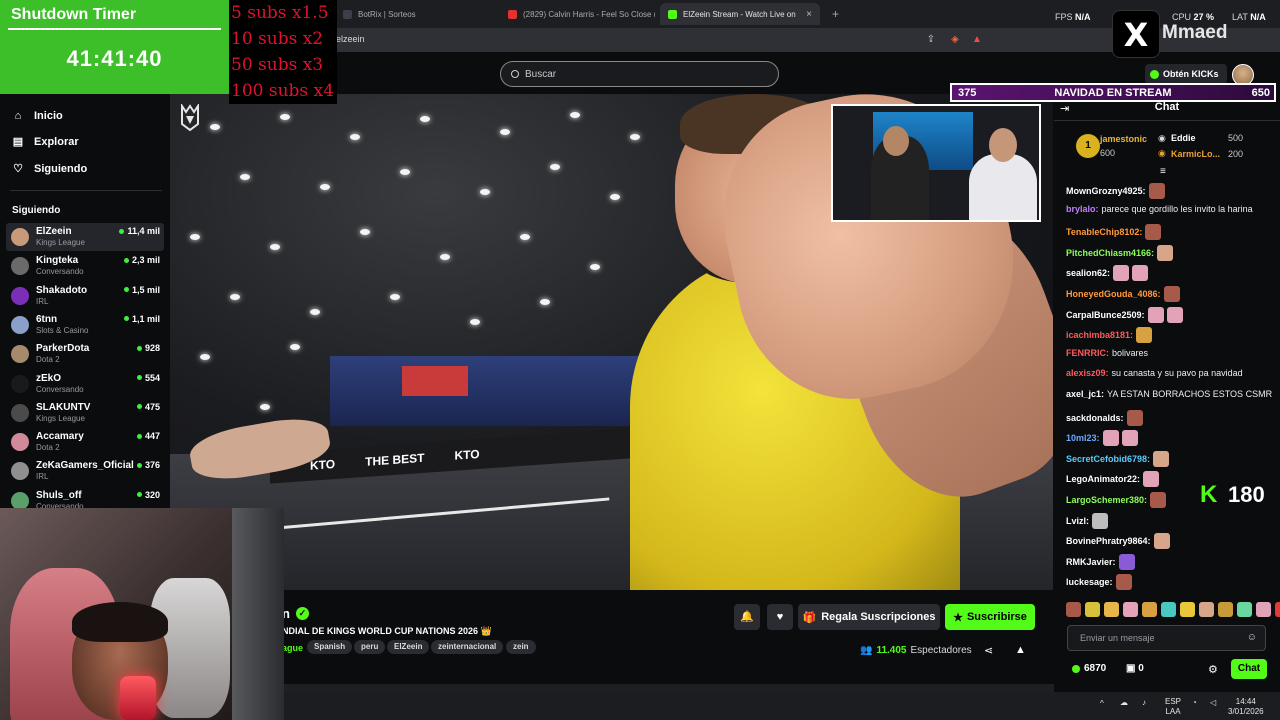 Image resolution: width=1280 pixels, height=720 pixels. Describe the element at coordinates (85, 237) in the screenshot. I see `followed-channel-row: ElZeein Kings League 11,4 mil` at that location.